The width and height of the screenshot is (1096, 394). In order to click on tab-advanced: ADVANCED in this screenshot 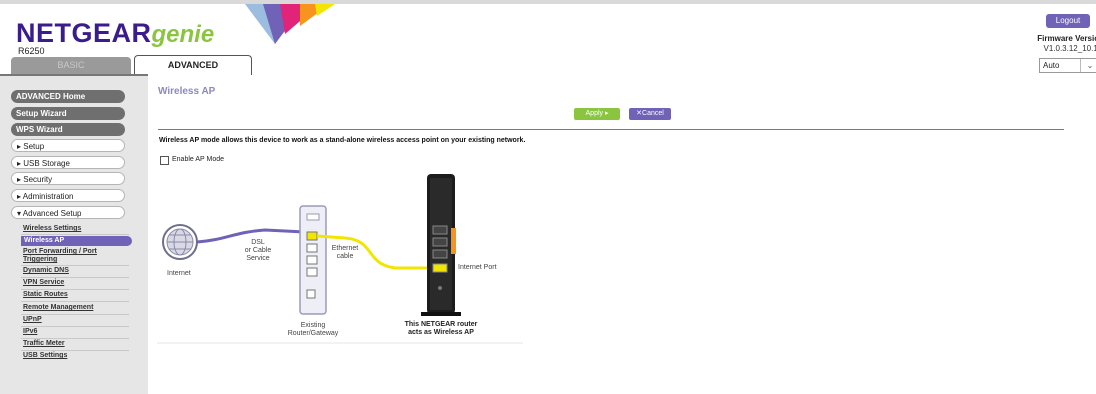, I will do `click(193, 65)`.